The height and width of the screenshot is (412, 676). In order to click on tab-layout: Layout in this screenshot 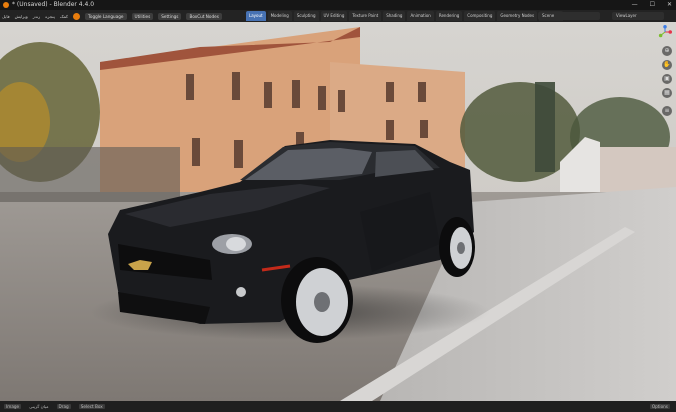, I will do `click(256, 16)`.